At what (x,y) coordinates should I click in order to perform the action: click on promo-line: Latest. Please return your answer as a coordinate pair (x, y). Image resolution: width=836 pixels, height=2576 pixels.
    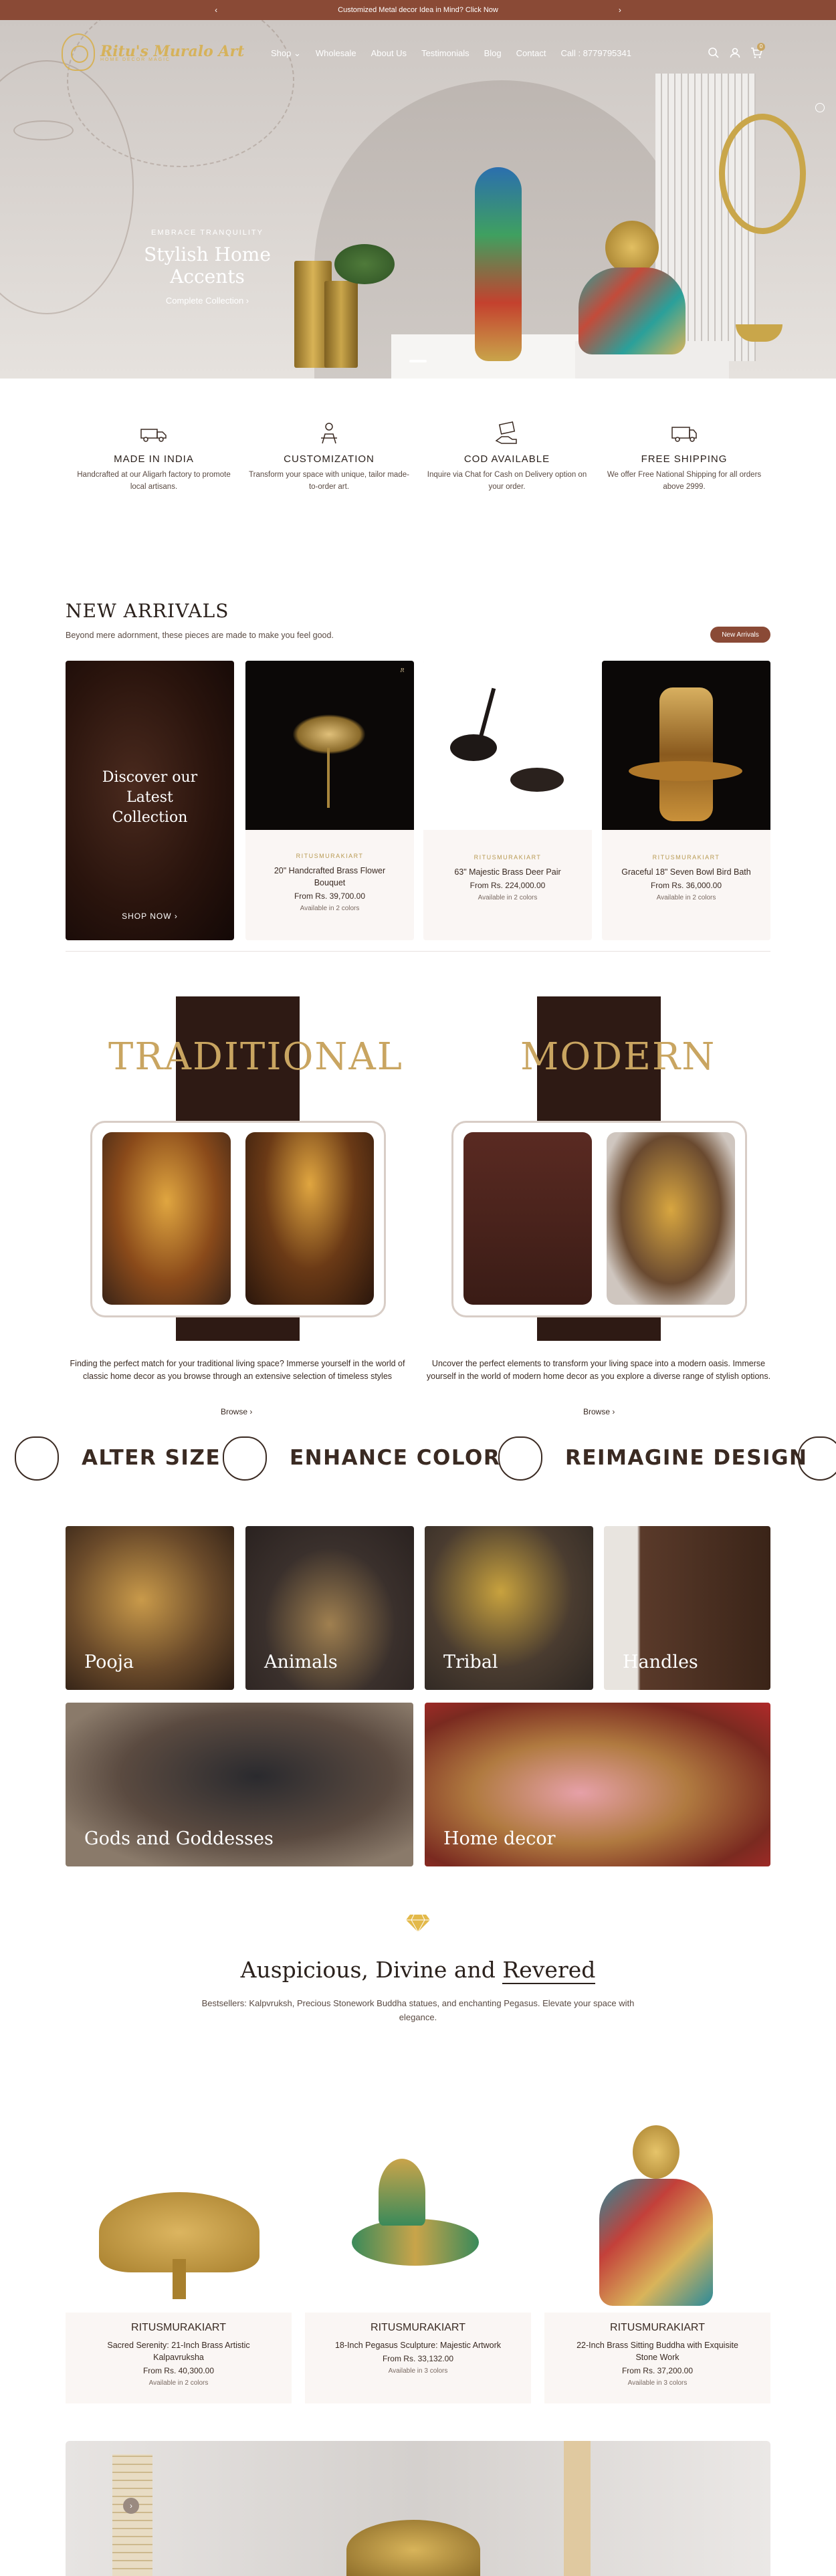
    Looking at the image, I should click on (149, 797).